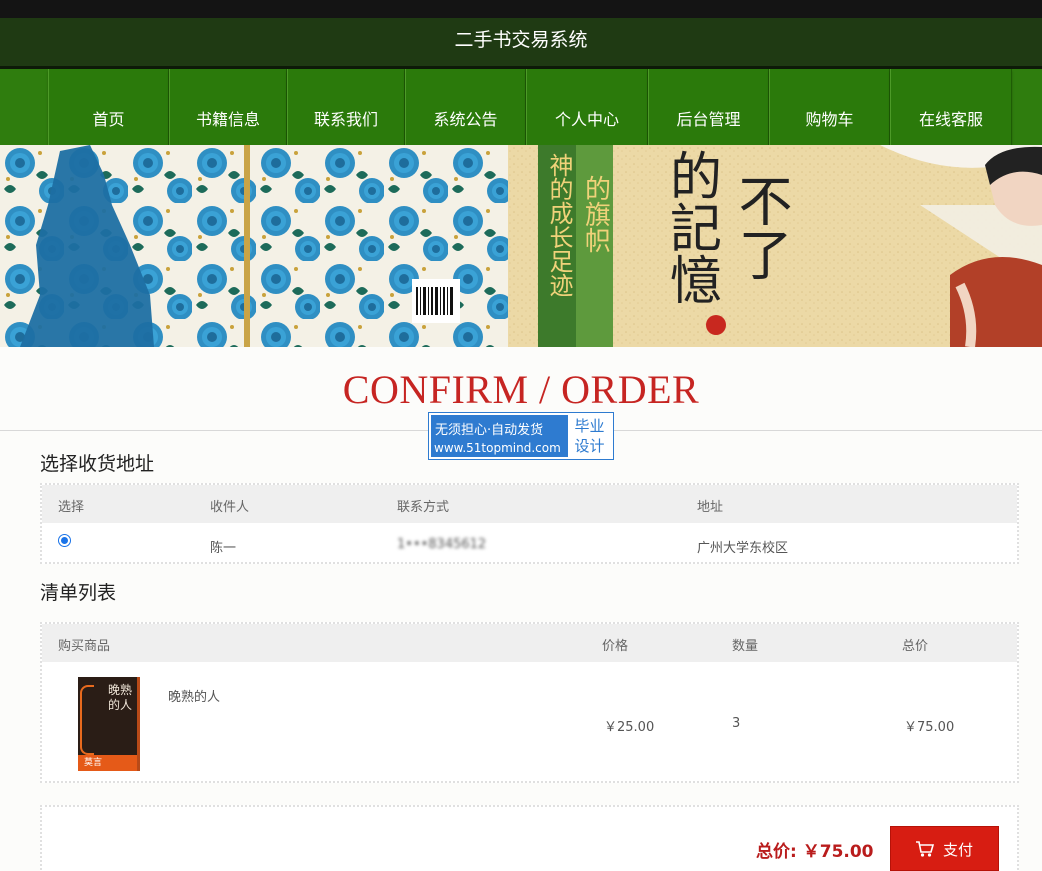 This screenshot has height=871, width=1042. I want to click on site-title: 二手书交易系统, so click(521, 42).